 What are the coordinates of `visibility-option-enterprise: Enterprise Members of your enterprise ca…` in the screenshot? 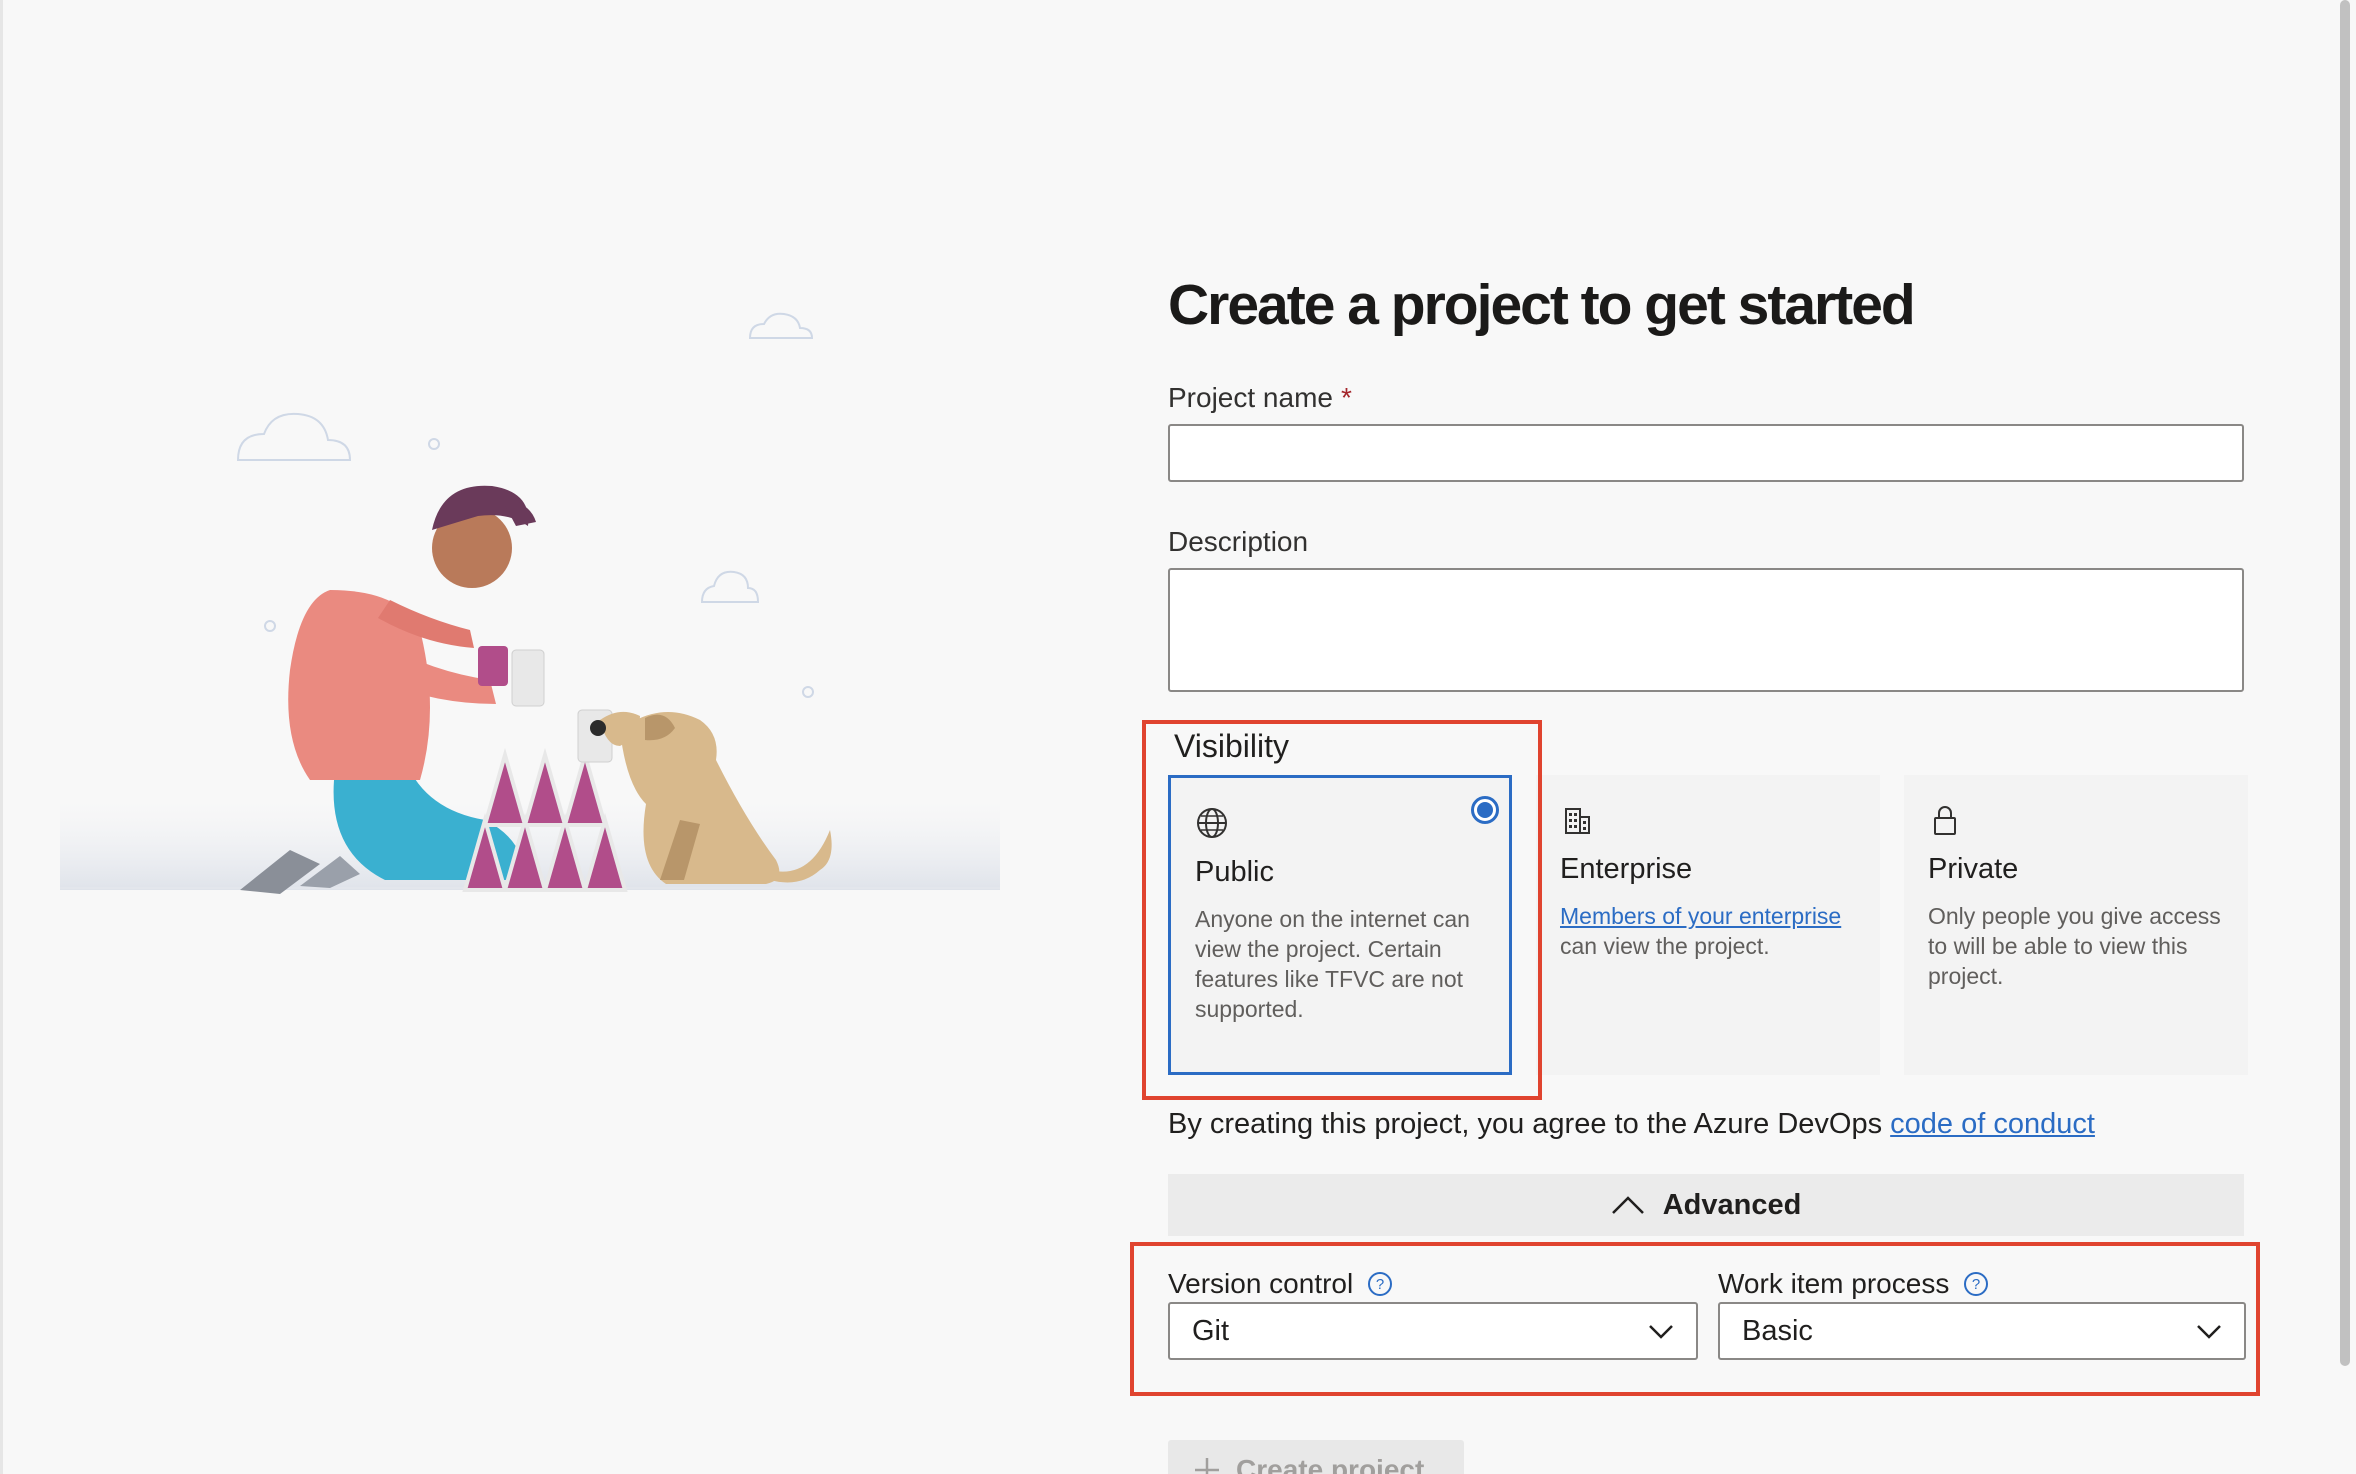 It's located at (1708, 925).